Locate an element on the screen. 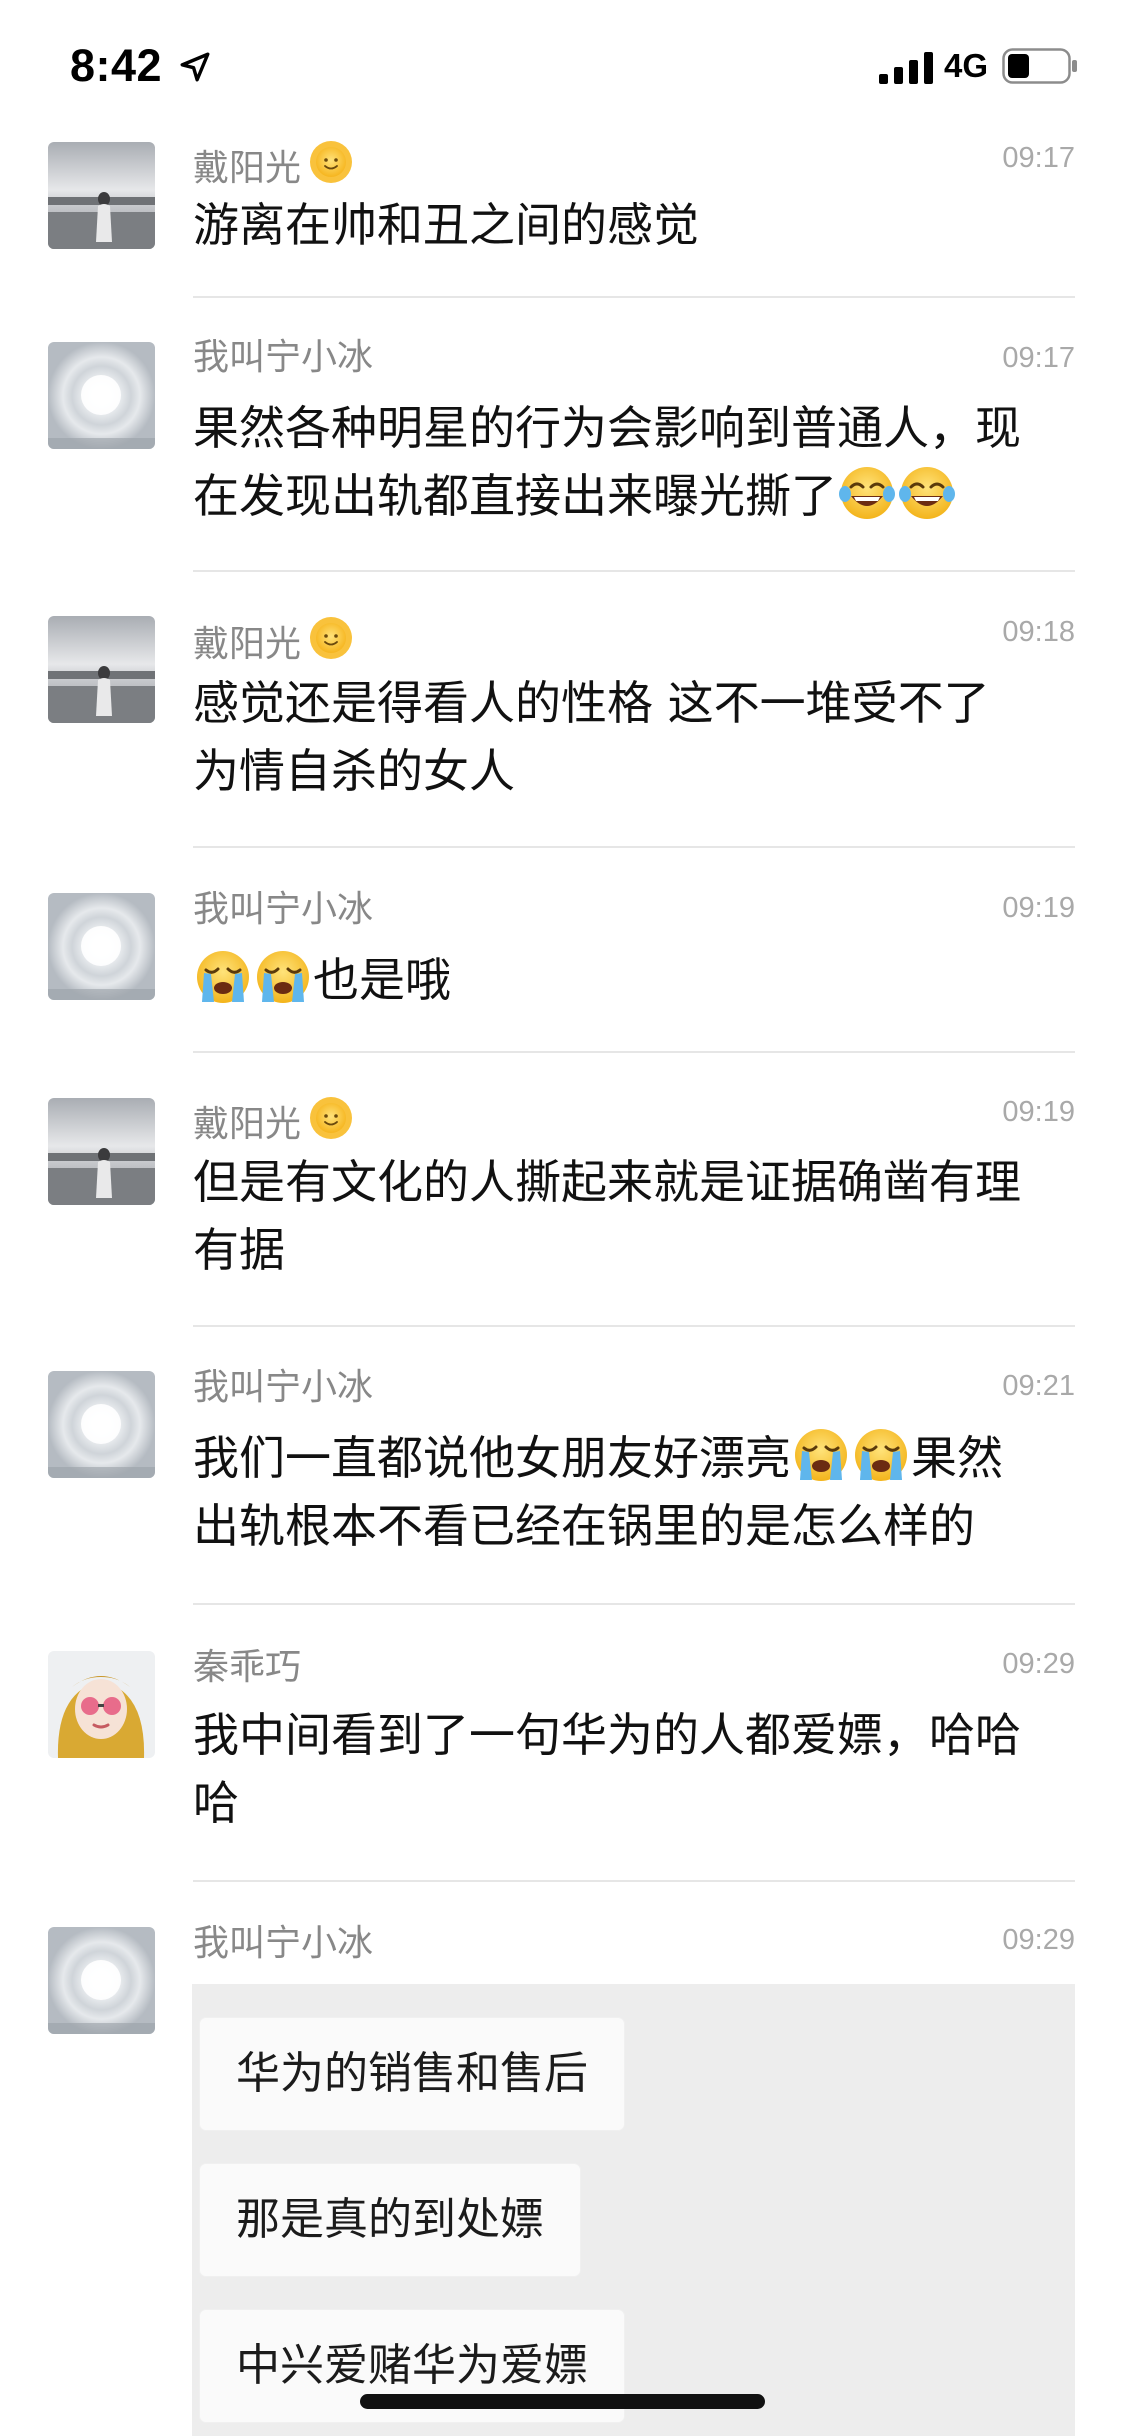 Image resolution: width=1125 pixels, height=2436 pixels. location-arrow-icon is located at coordinates (195, 67).